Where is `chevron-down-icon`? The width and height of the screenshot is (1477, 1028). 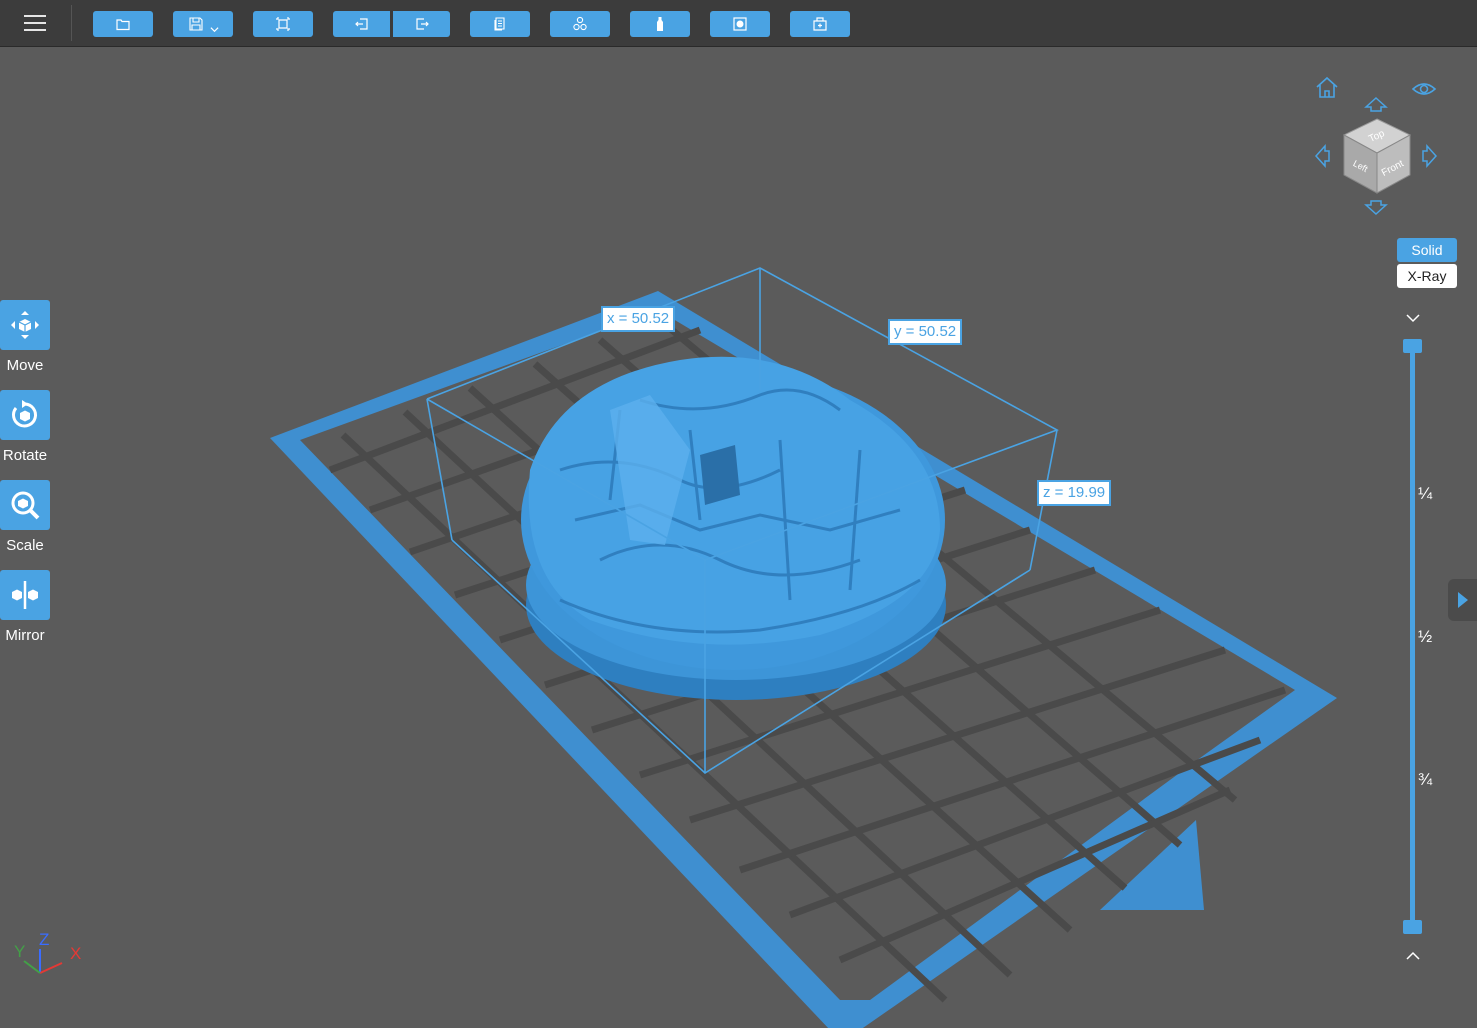
chevron-down-icon is located at coordinates (214, 29).